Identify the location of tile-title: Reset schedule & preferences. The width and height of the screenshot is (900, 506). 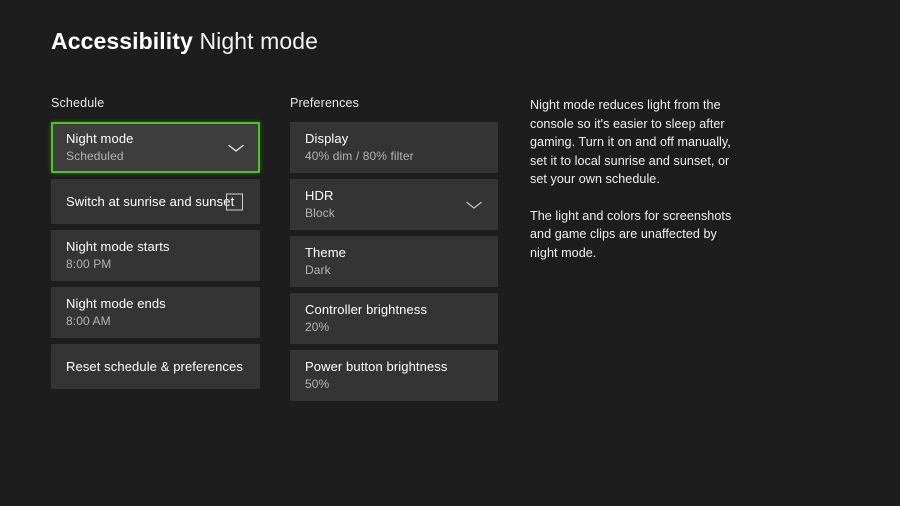
(154, 366).